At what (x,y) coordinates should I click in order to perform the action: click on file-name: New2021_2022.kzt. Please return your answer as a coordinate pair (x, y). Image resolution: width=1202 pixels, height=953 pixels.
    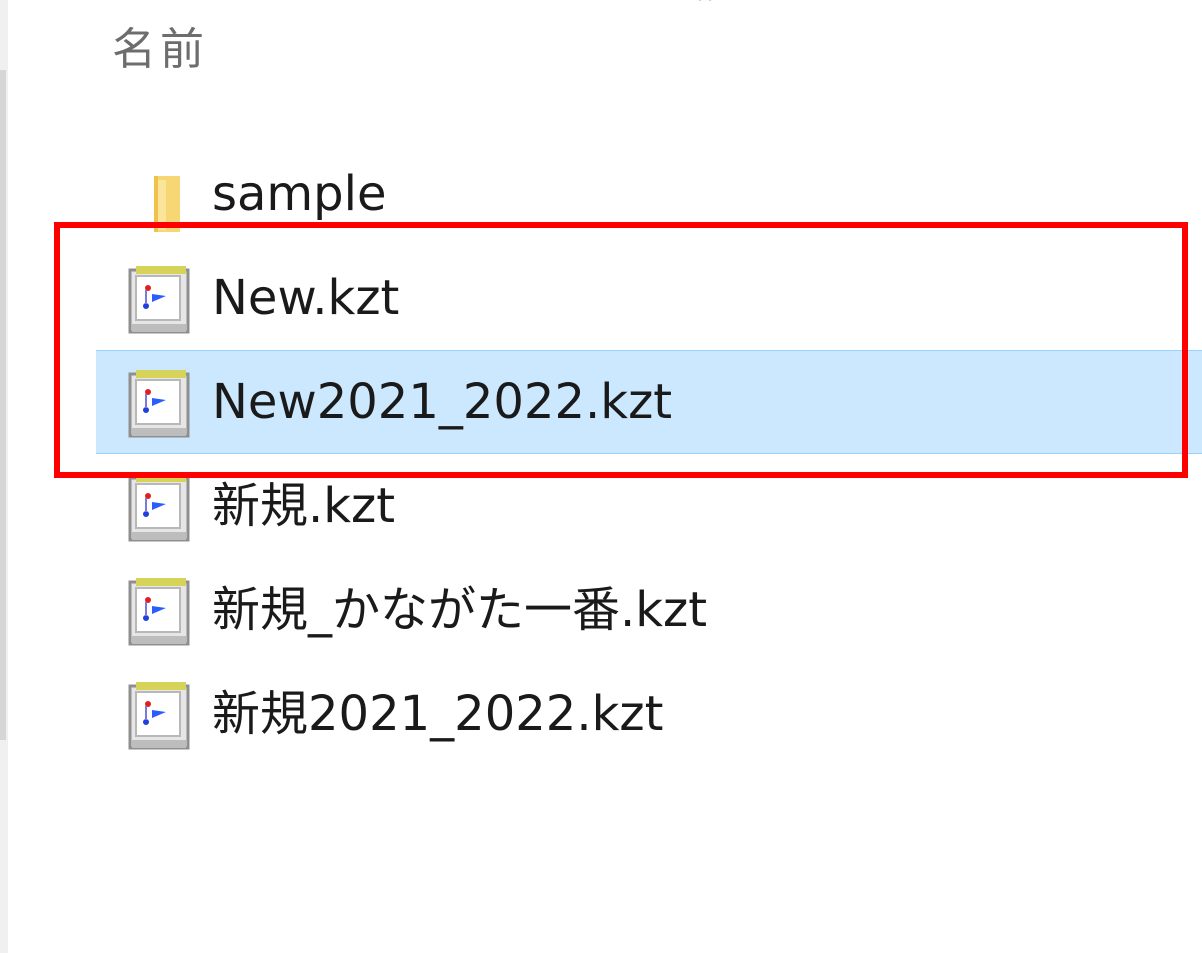
    Looking at the image, I should click on (442, 402).